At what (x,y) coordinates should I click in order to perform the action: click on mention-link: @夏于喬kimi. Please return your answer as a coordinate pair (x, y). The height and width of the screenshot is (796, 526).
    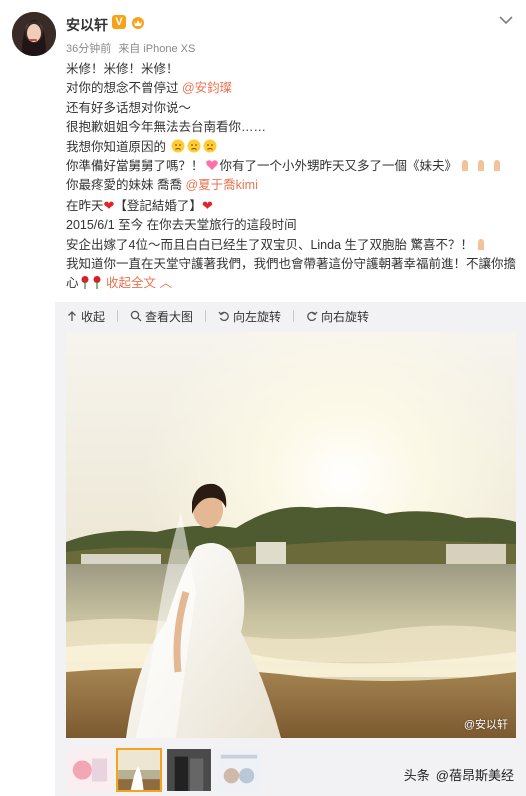
    Looking at the image, I should click on (221, 185).